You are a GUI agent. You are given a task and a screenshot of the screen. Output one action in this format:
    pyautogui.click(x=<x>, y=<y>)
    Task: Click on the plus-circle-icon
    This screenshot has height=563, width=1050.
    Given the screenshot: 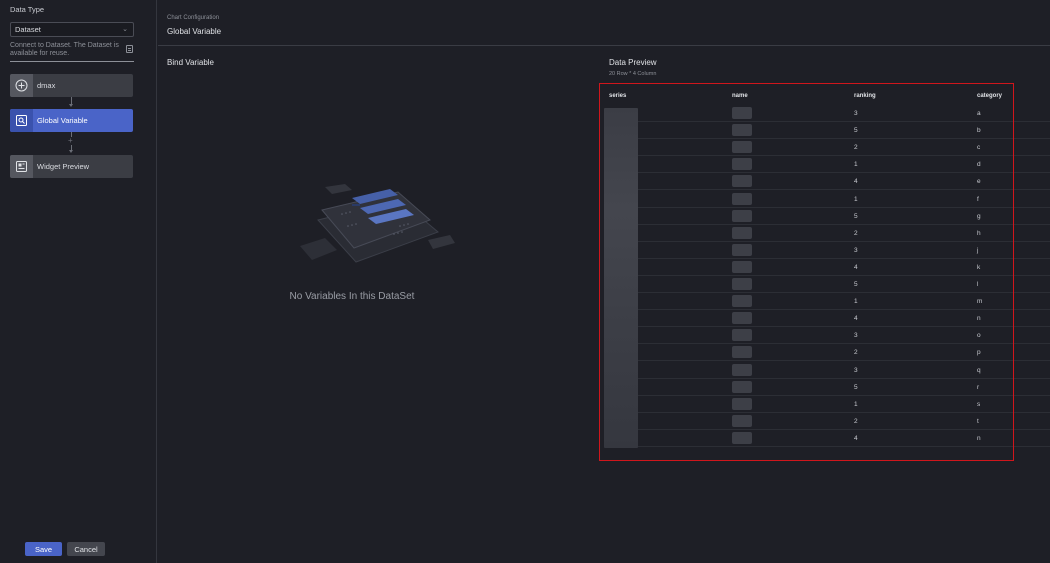 What is the action you would take?
    pyautogui.click(x=21, y=85)
    